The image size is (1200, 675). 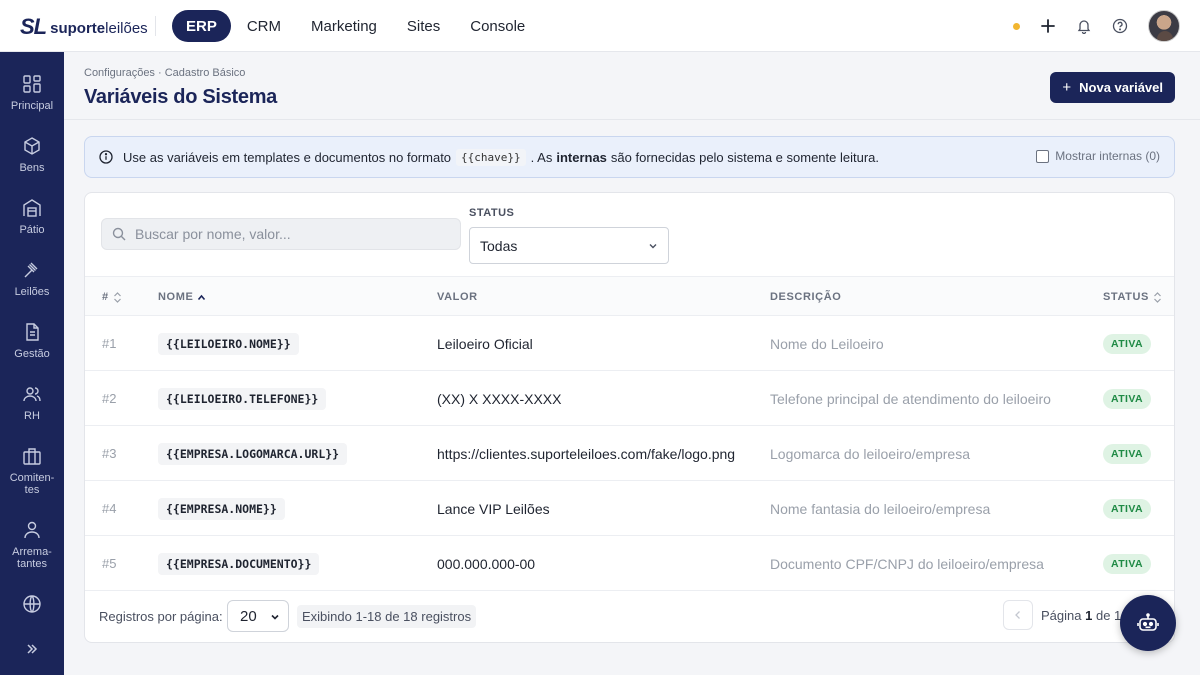 I want to click on row-name: {{EMPRESA.LOGOMARCA.URL}}, so click(x=253, y=453).